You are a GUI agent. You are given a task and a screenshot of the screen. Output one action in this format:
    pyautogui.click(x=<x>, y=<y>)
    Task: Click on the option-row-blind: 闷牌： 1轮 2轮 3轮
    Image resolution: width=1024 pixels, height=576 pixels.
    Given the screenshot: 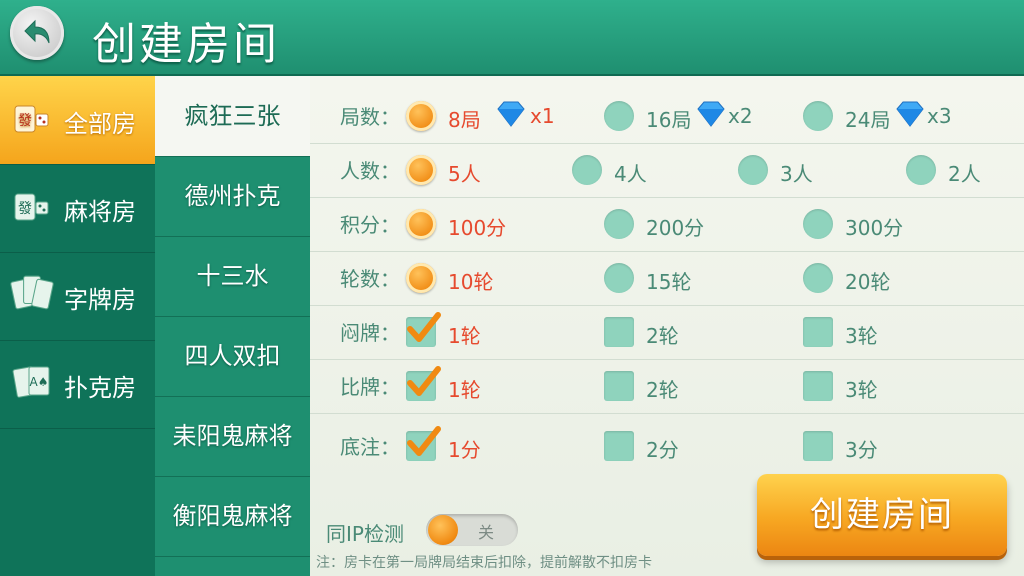 What is the action you would take?
    pyautogui.click(x=667, y=332)
    